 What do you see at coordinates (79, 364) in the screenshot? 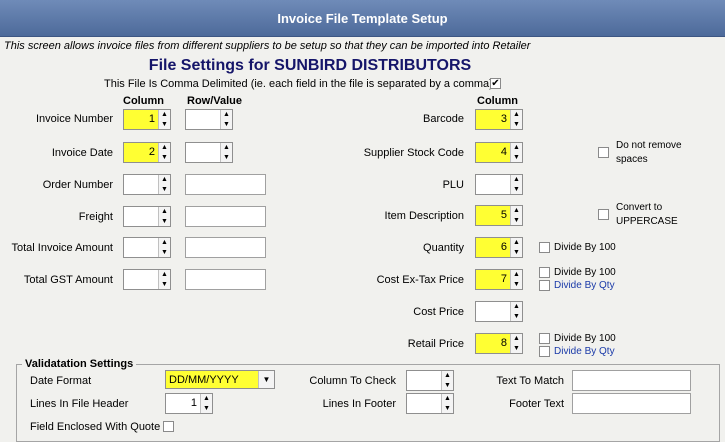
I see `validation-settings-title: Validatation Settings` at bounding box center [79, 364].